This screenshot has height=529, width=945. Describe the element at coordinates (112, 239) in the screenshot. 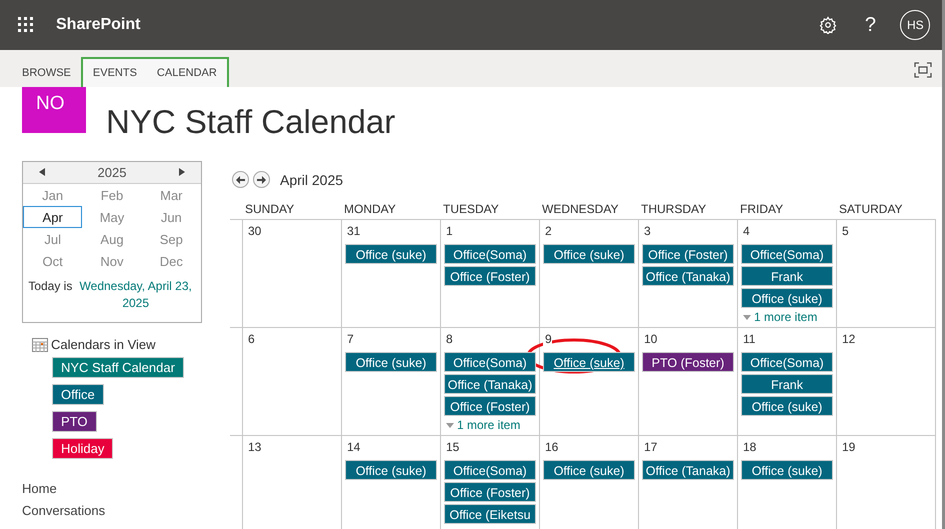

I see `month-option: Aug` at that location.